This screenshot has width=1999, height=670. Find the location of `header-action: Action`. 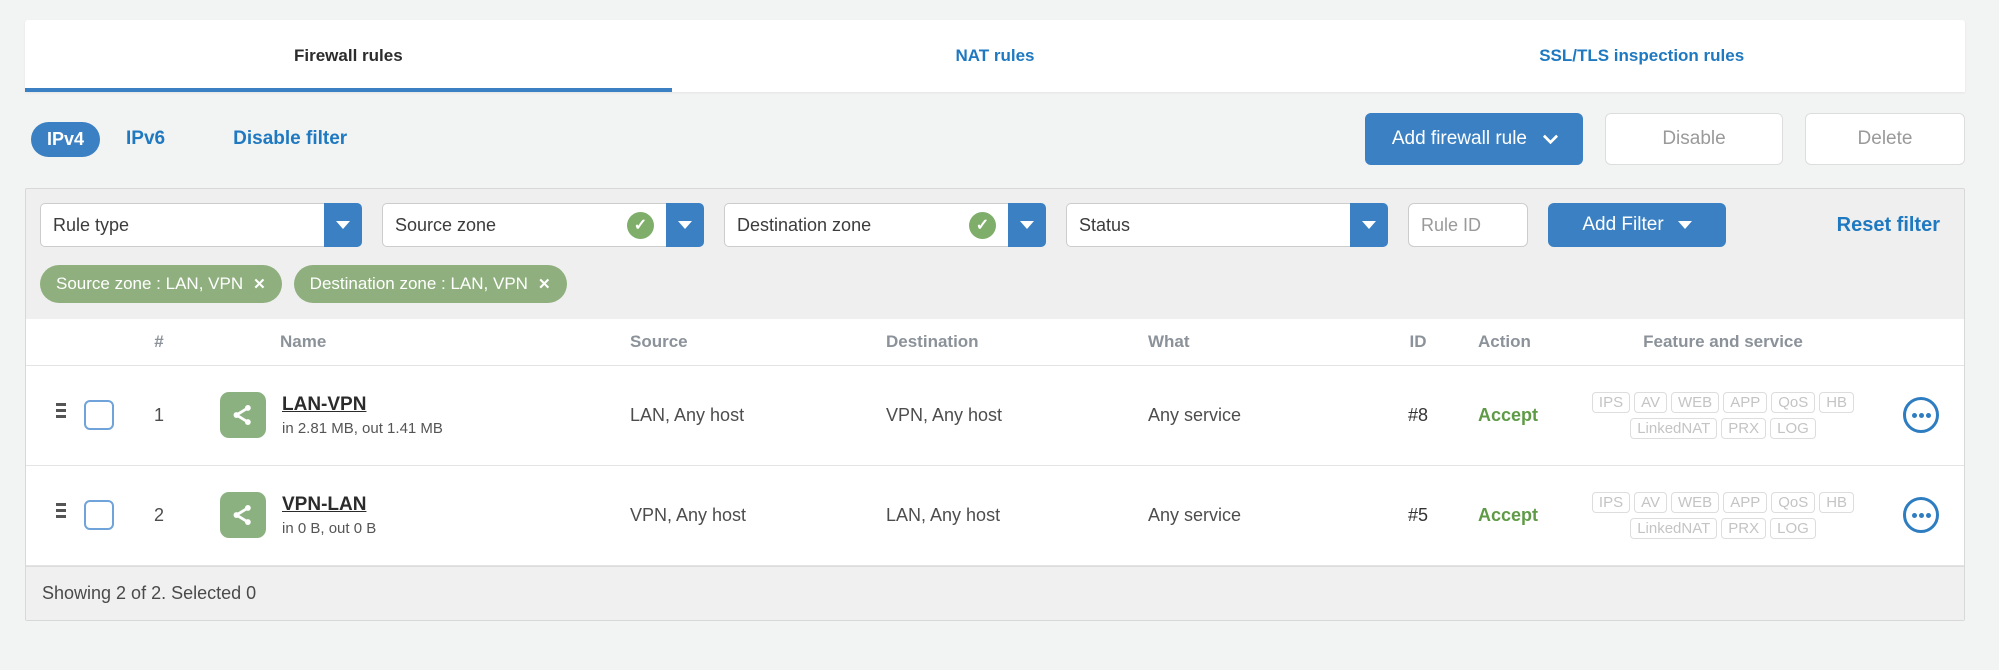

header-action: Action is located at coordinates (1513, 342).